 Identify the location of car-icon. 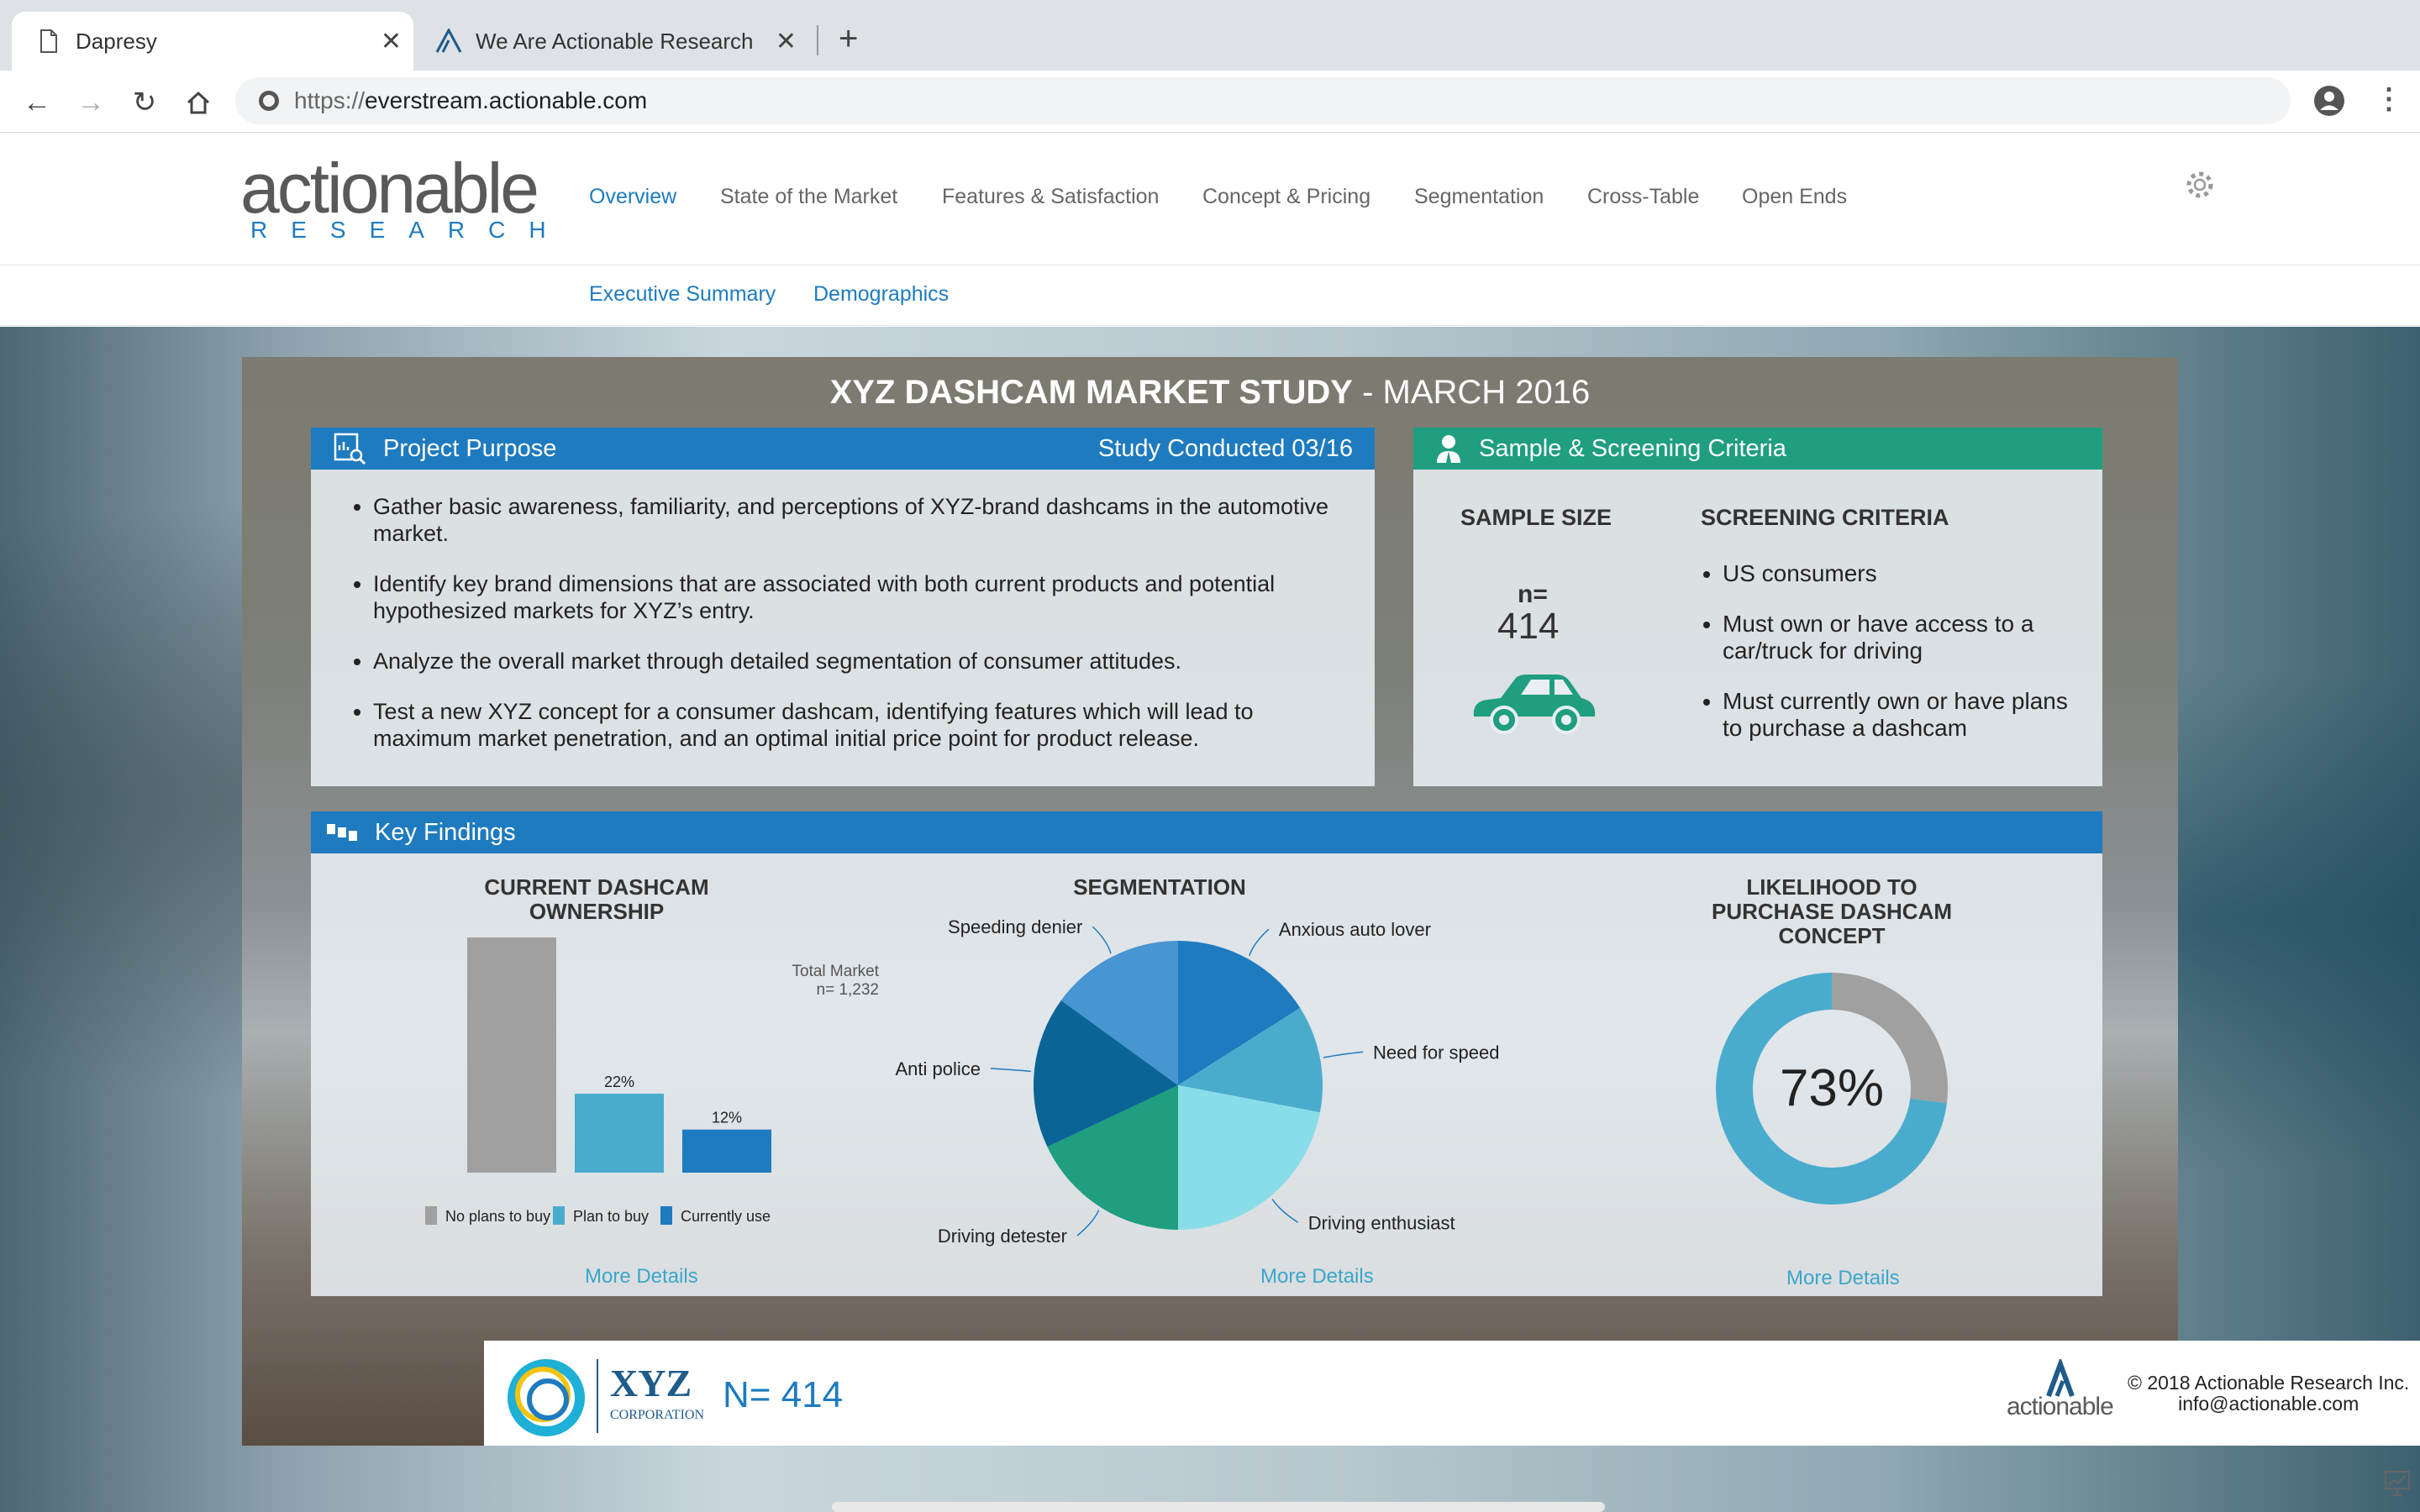
(1533, 704).